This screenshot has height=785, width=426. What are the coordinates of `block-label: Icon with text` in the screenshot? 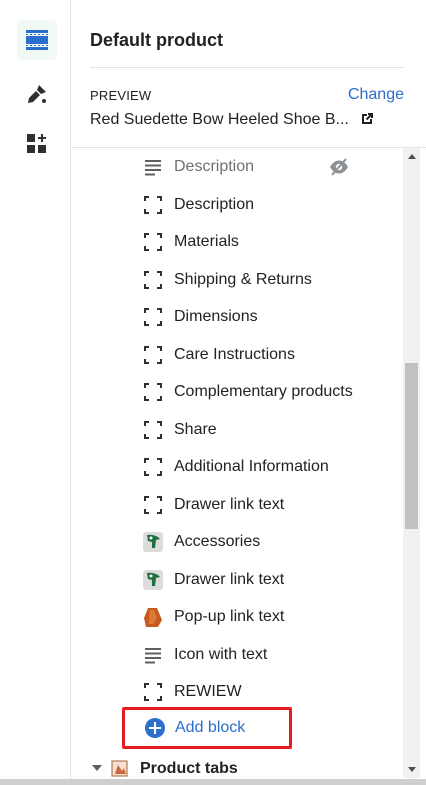 It's located at (221, 654).